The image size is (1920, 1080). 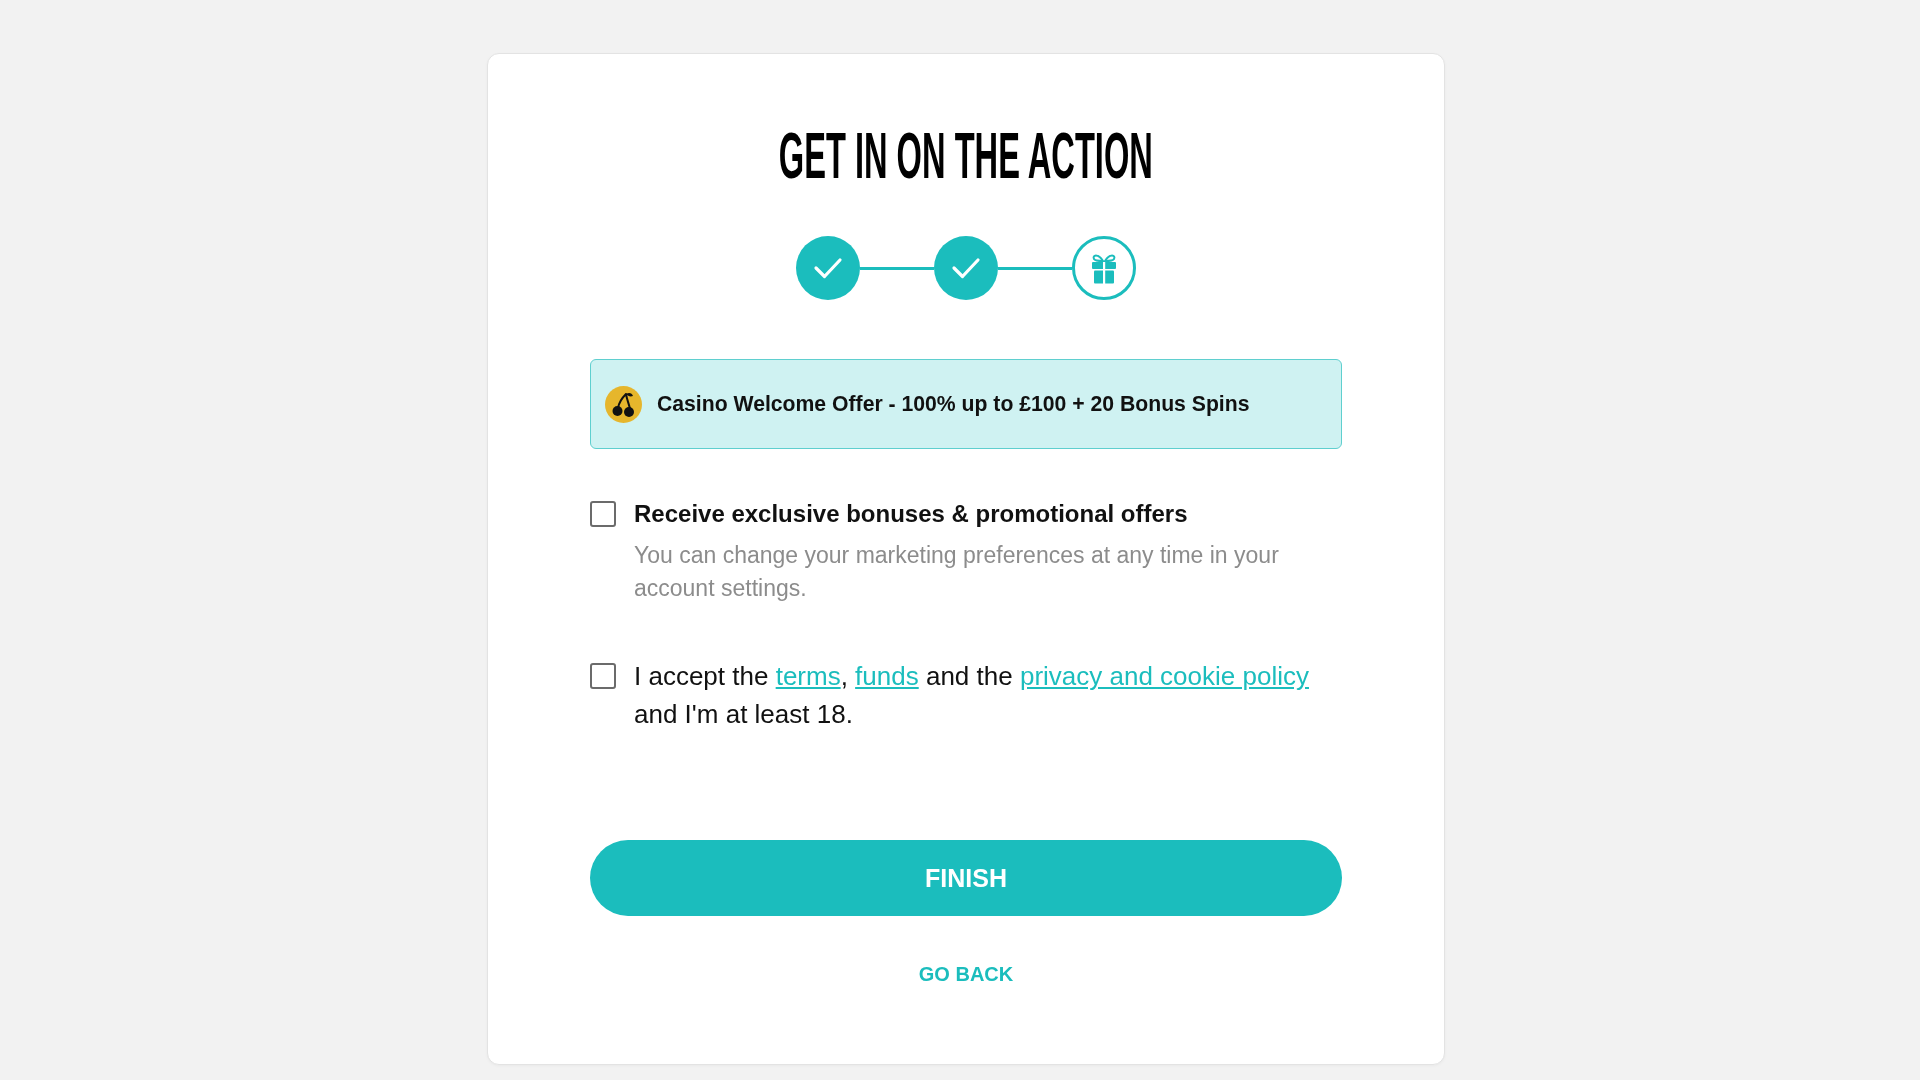 I want to click on text-link: funds, so click(x=887, y=676).